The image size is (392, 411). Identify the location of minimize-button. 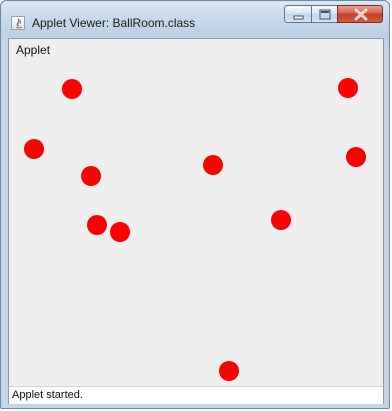
(298, 14).